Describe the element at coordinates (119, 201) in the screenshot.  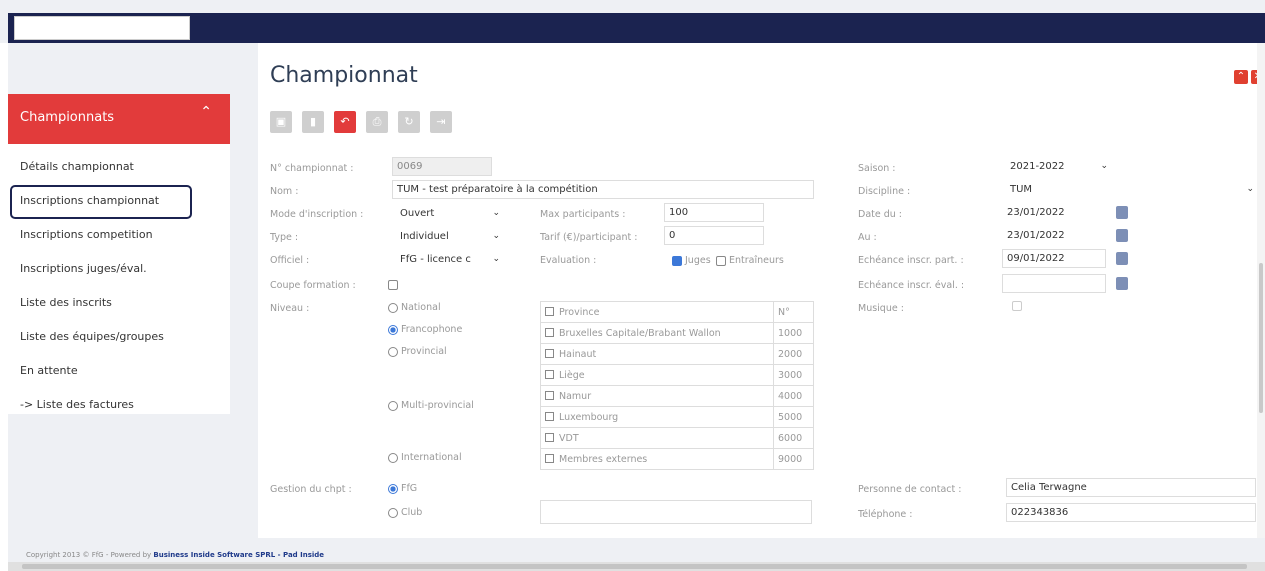
I see `sidebar-item-inscriptions-championnat: Inscriptions championnat` at that location.